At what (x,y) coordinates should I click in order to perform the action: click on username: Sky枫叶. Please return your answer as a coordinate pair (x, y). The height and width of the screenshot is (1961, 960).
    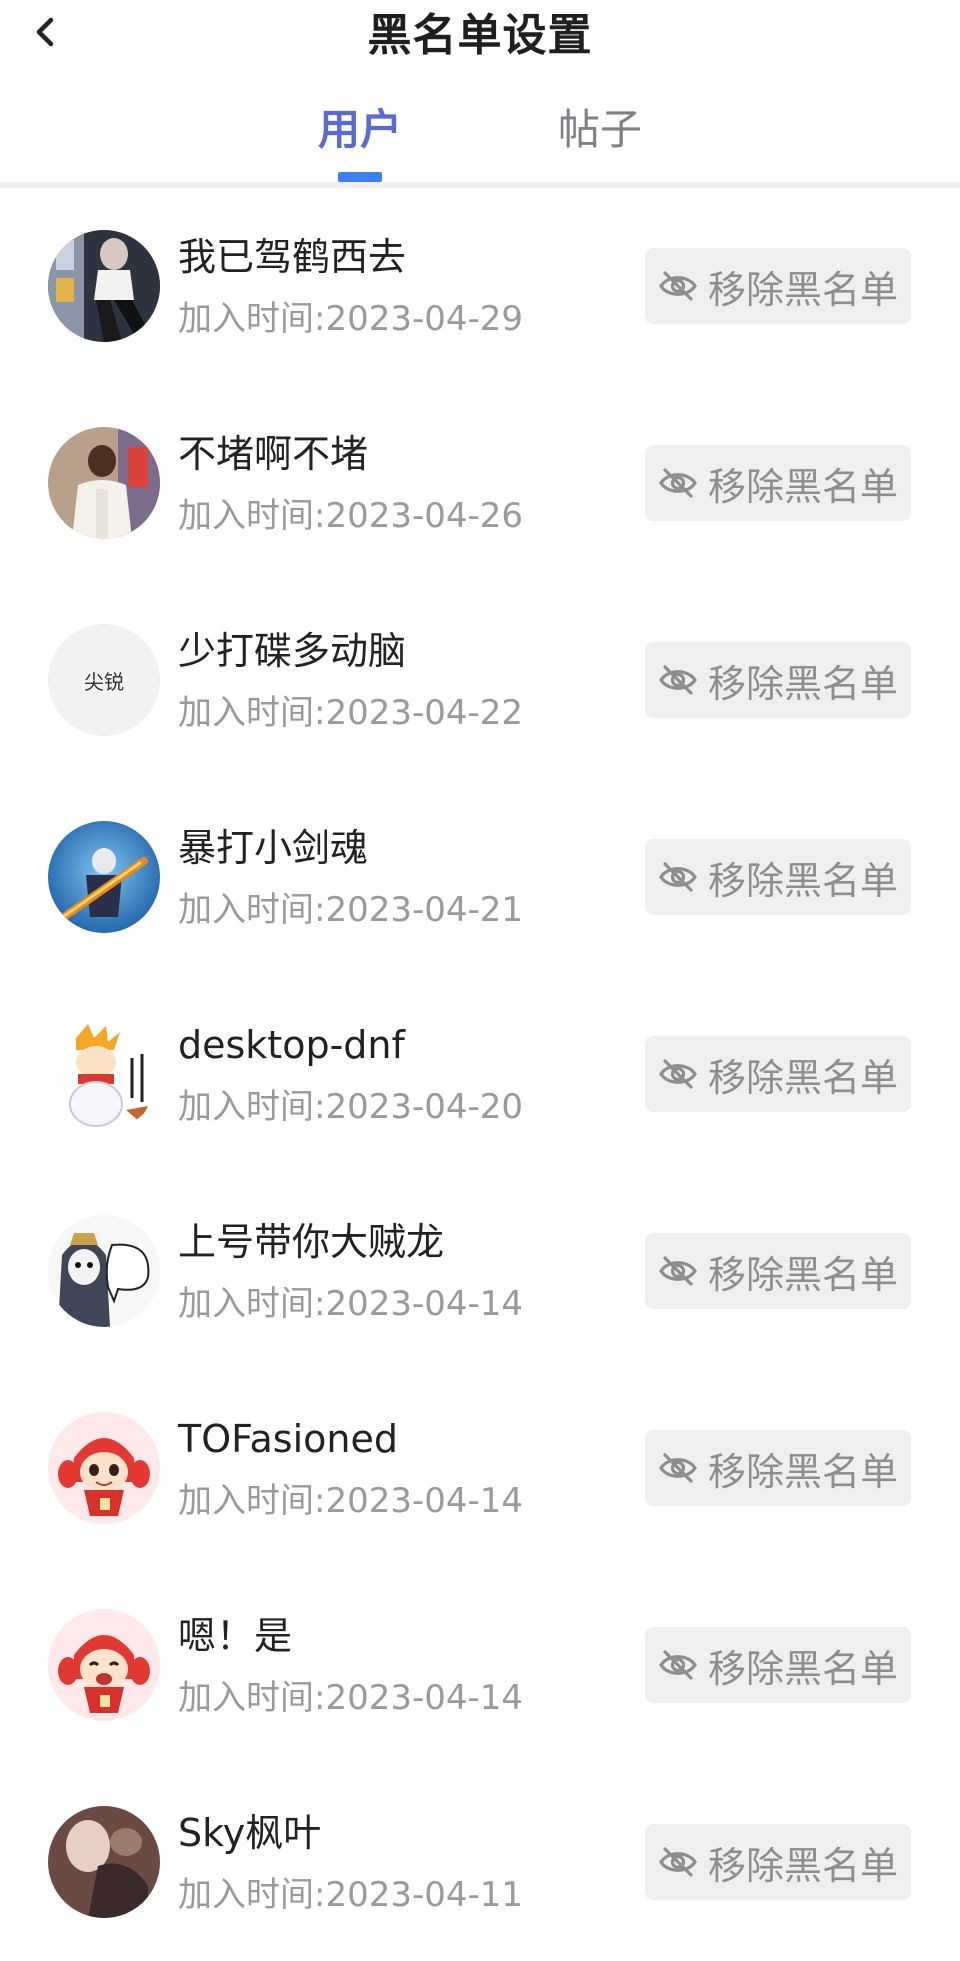
    Looking at the image, I should click on (249, 1833).